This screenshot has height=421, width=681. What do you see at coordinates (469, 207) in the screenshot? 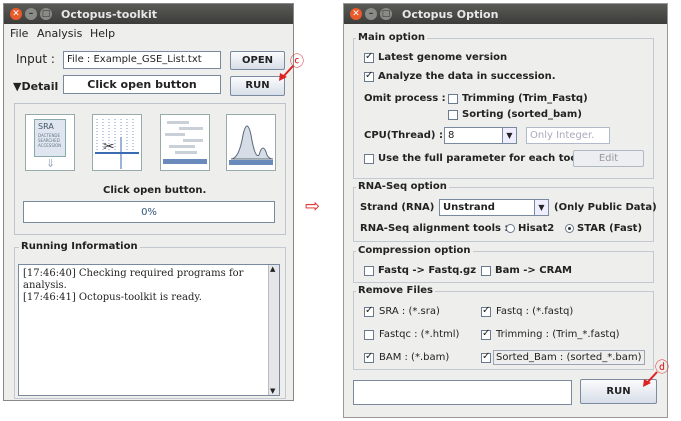
I see `strand-value: Unstrand` at bounding box center [469, 207].